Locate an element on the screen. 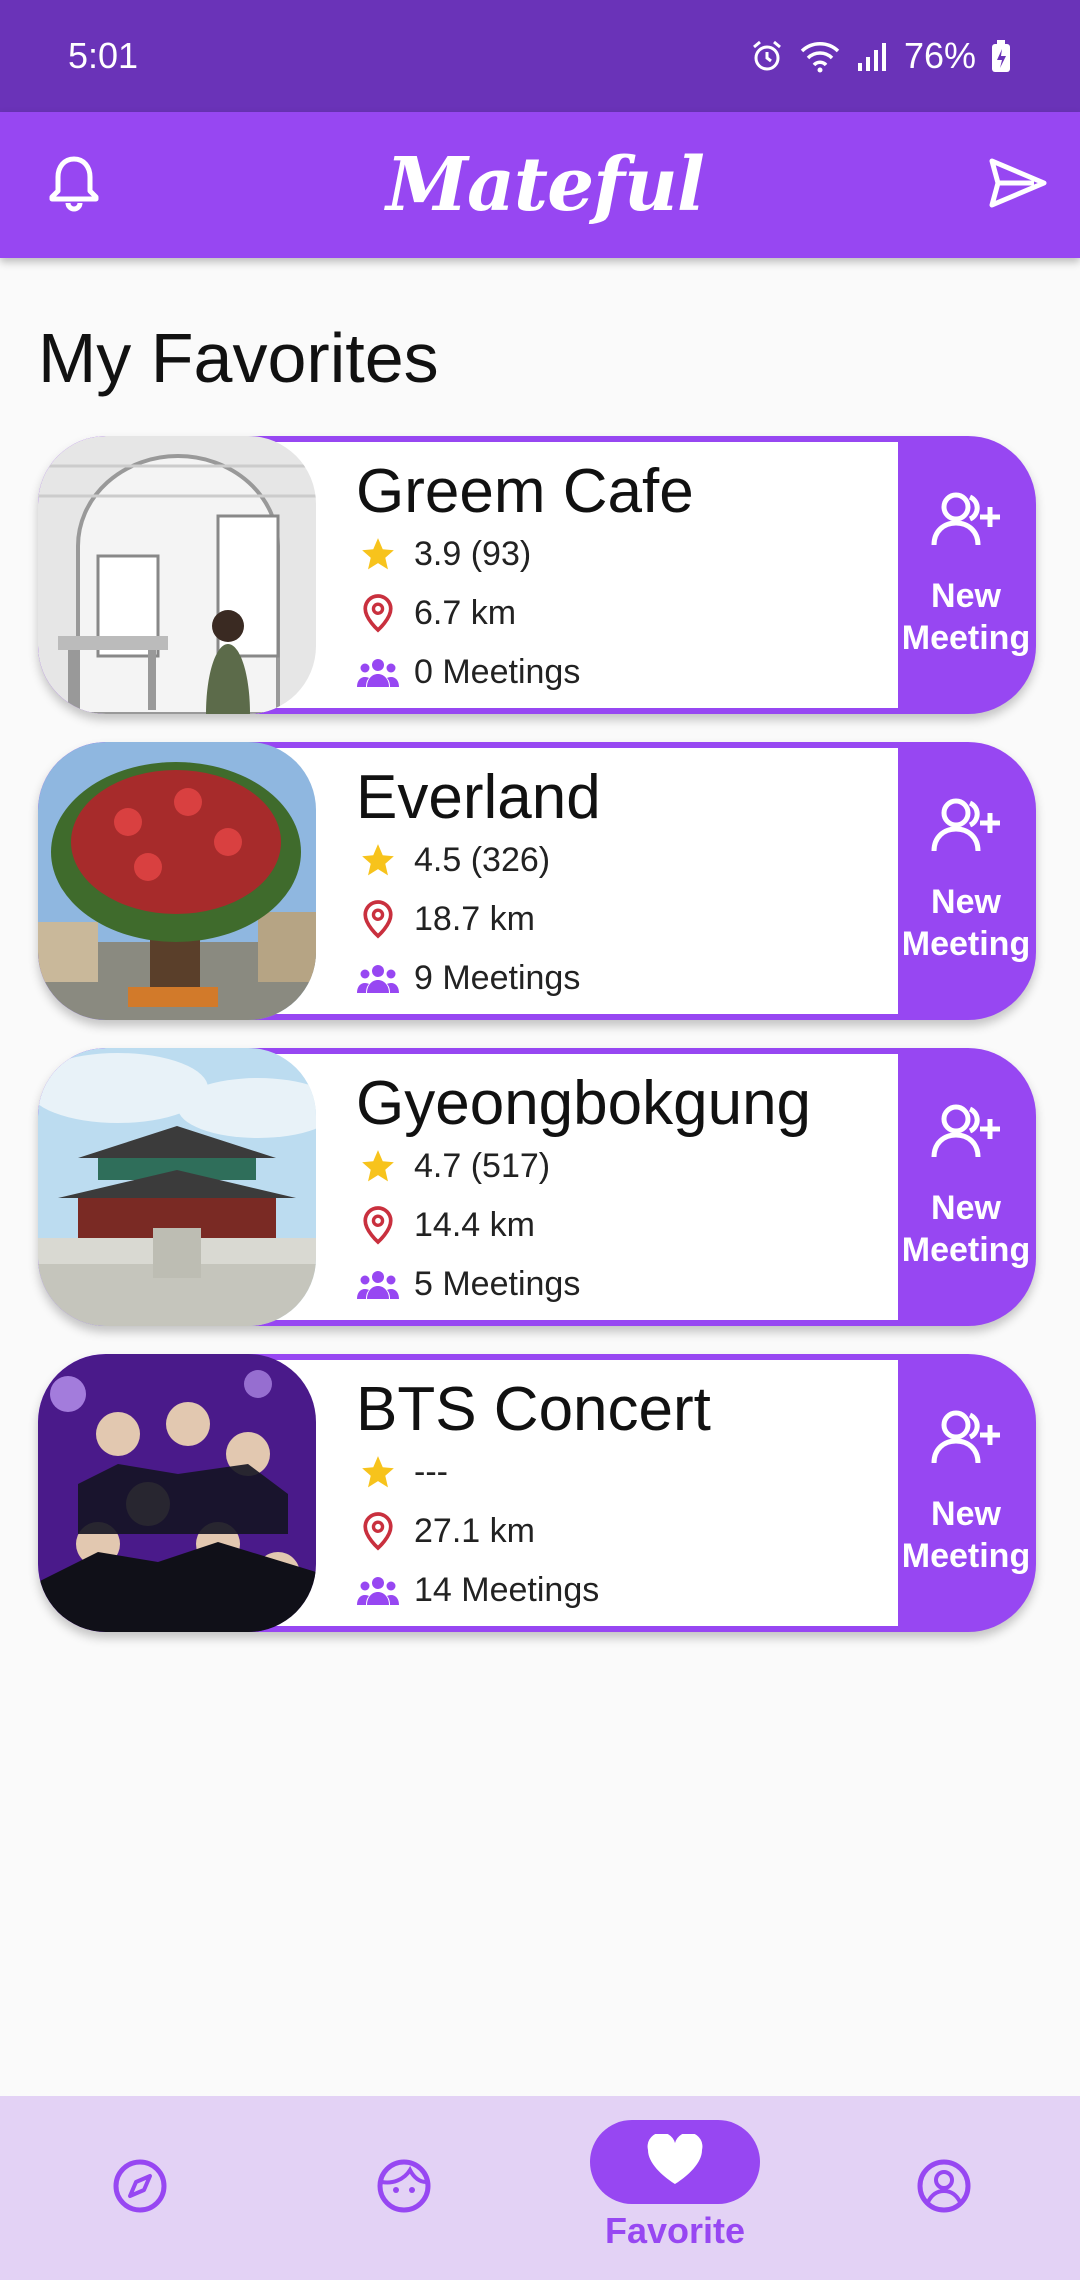 The image size is (1080, 2280). card-name: Everland is located at coordinates (478, 797).